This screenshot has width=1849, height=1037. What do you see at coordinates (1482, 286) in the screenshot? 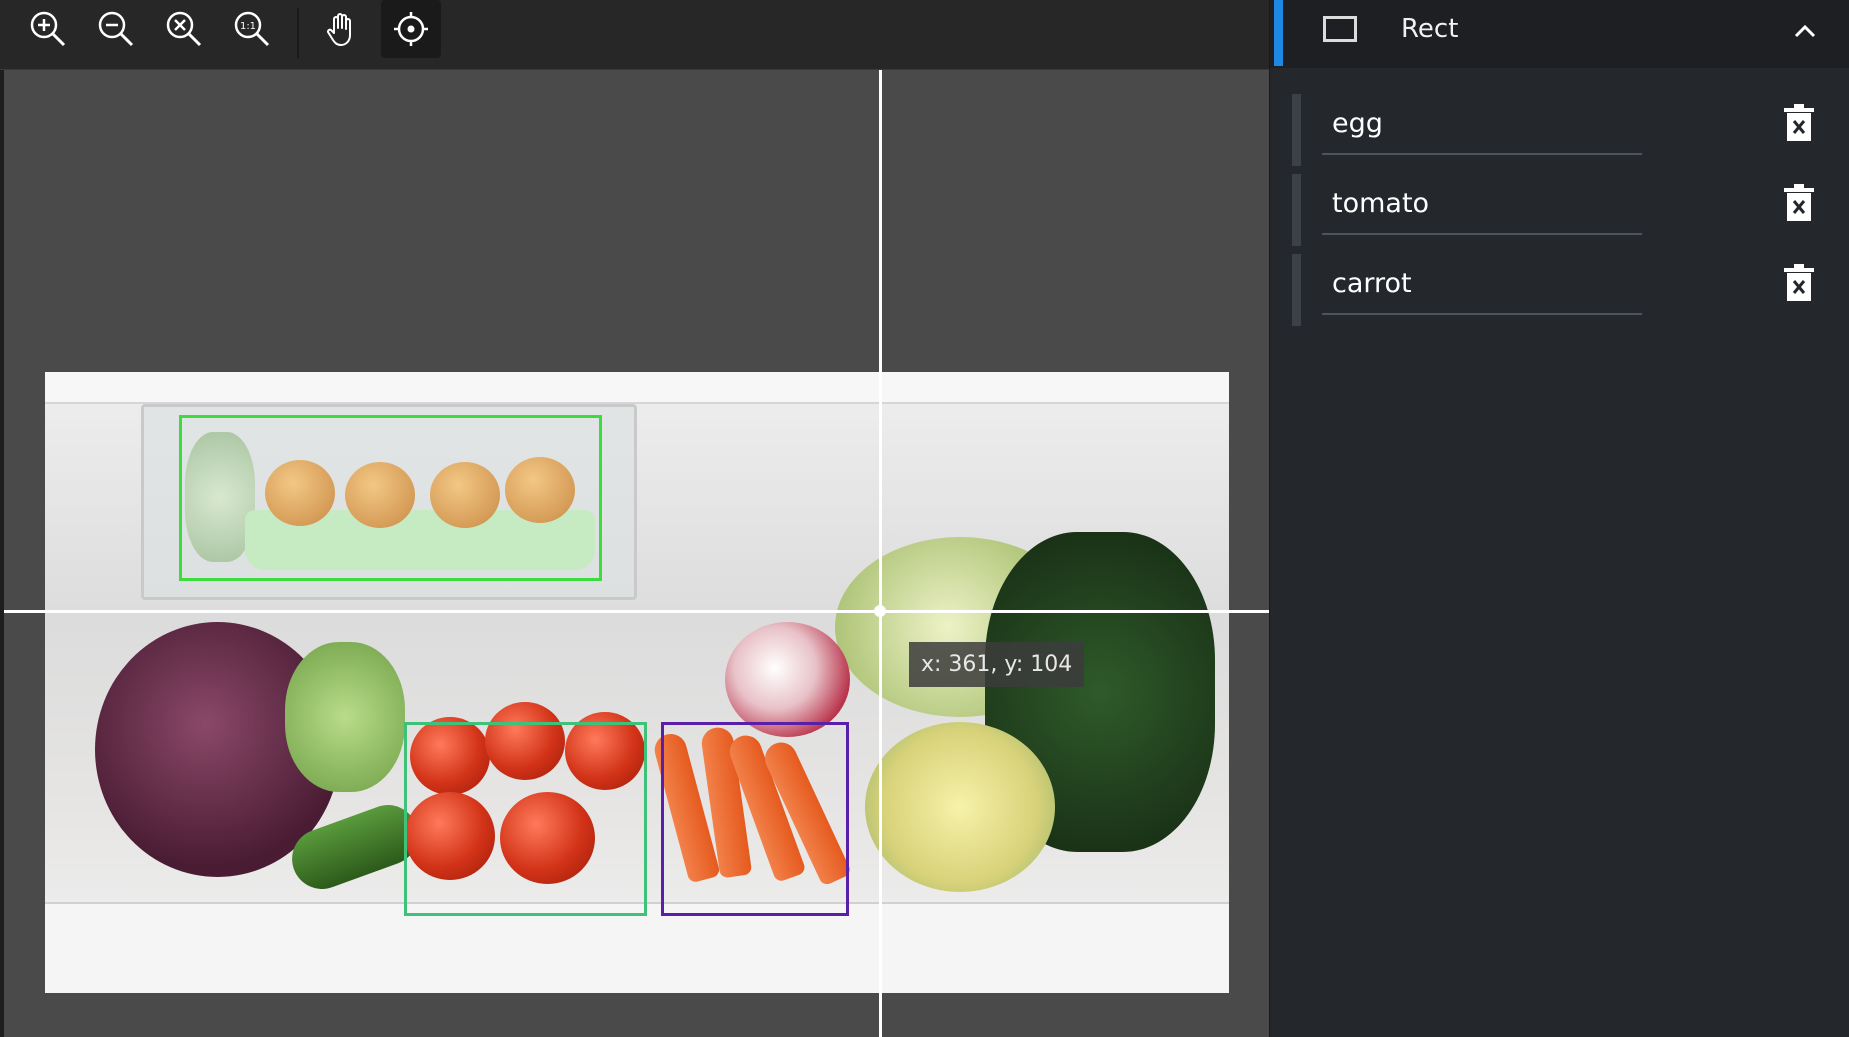
I see `label-name-field: carrot` at bounding box center [1482, 286].